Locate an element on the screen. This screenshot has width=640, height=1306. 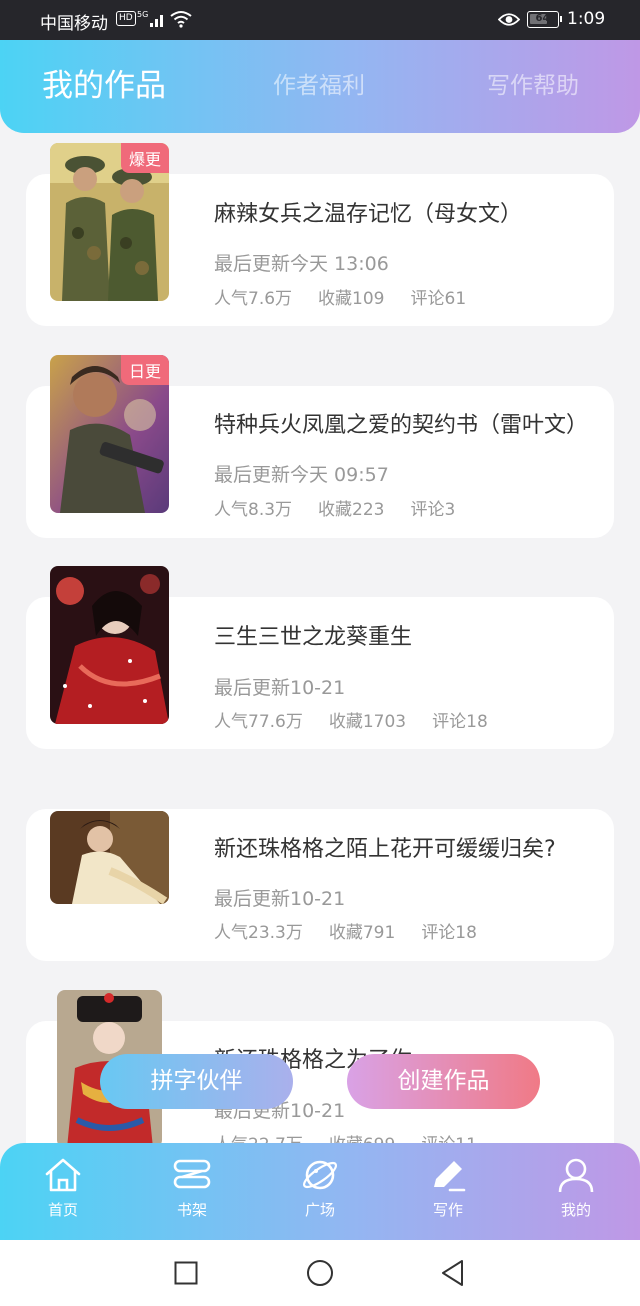
tab-my-works: 我的作品 is located at coordinates (104, 86).